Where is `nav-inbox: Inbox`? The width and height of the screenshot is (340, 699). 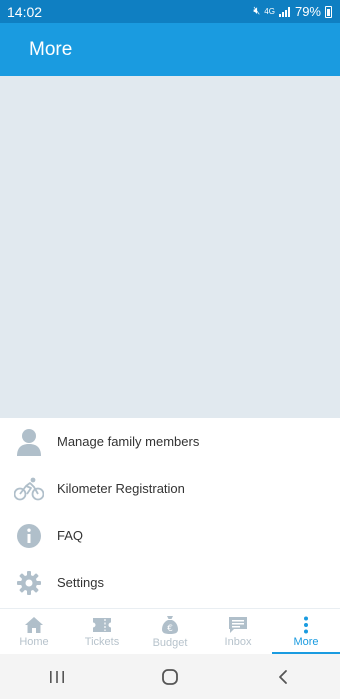 nav-inbox: Inbox is located at coordinates (238, 631).